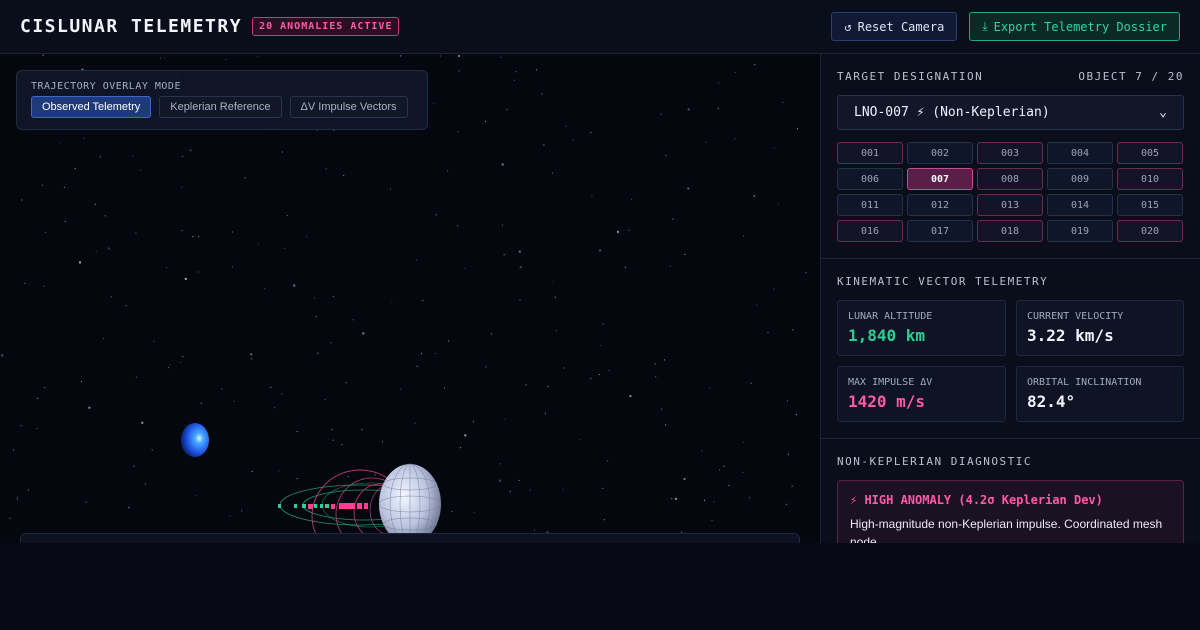 This screenshot has width=1200, height=630. I want to click on object-cell: 020, so click(1150, 231).